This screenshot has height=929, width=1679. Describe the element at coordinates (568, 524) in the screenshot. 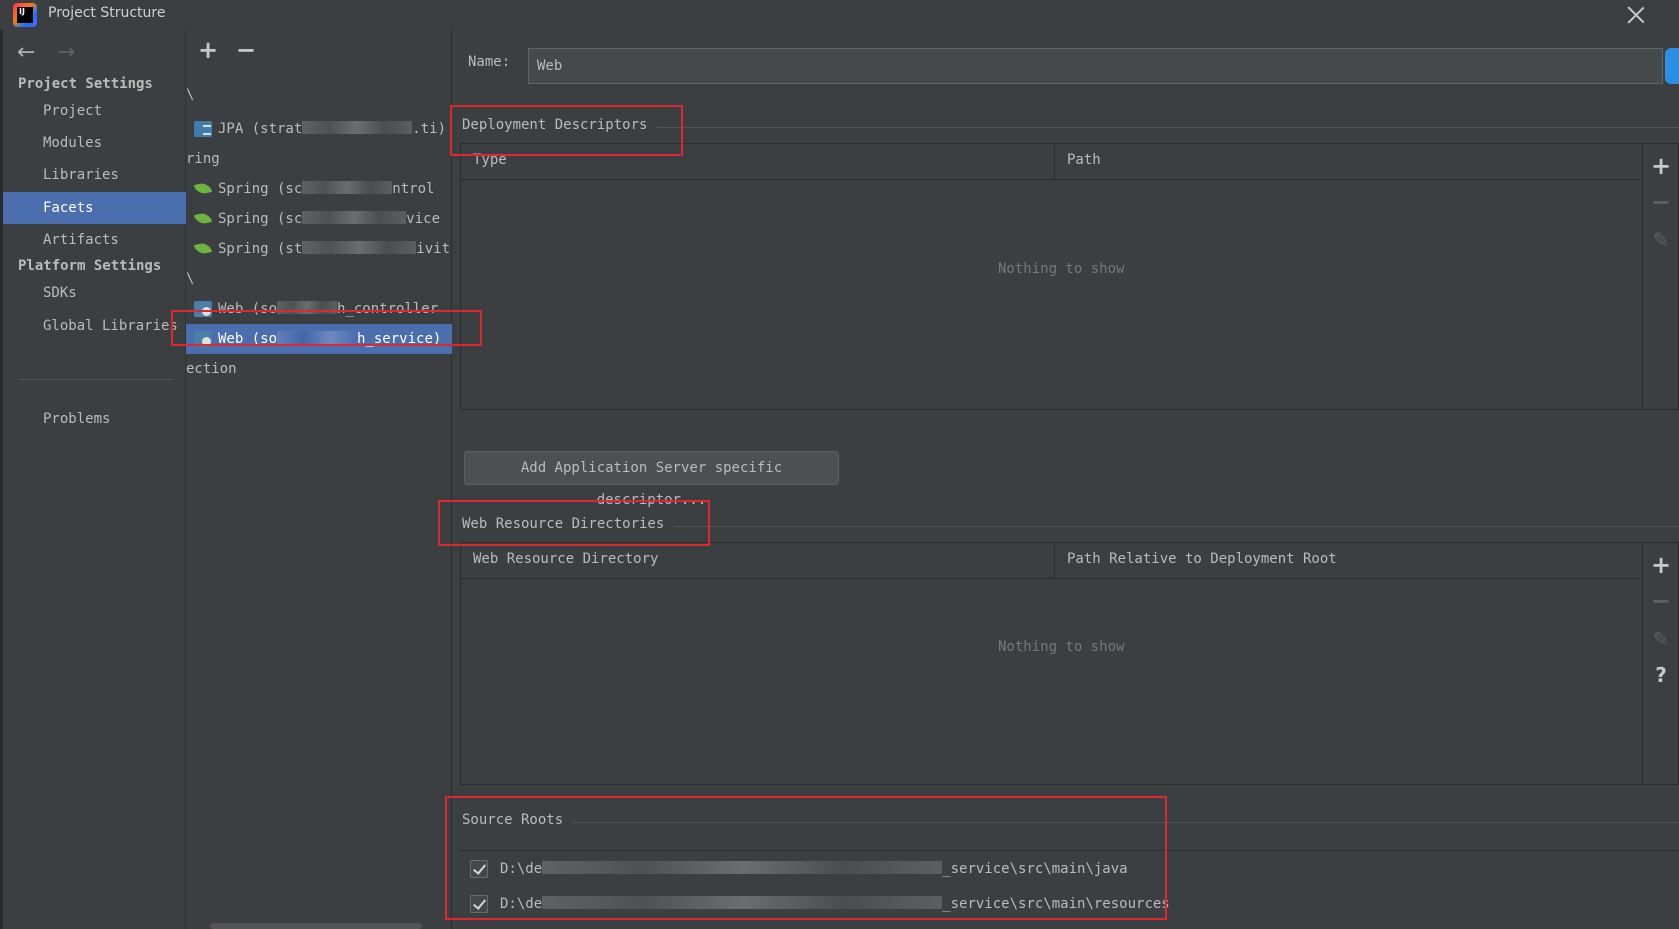

I see `web-resource-directories-title: Web Resource Directories` at that location.